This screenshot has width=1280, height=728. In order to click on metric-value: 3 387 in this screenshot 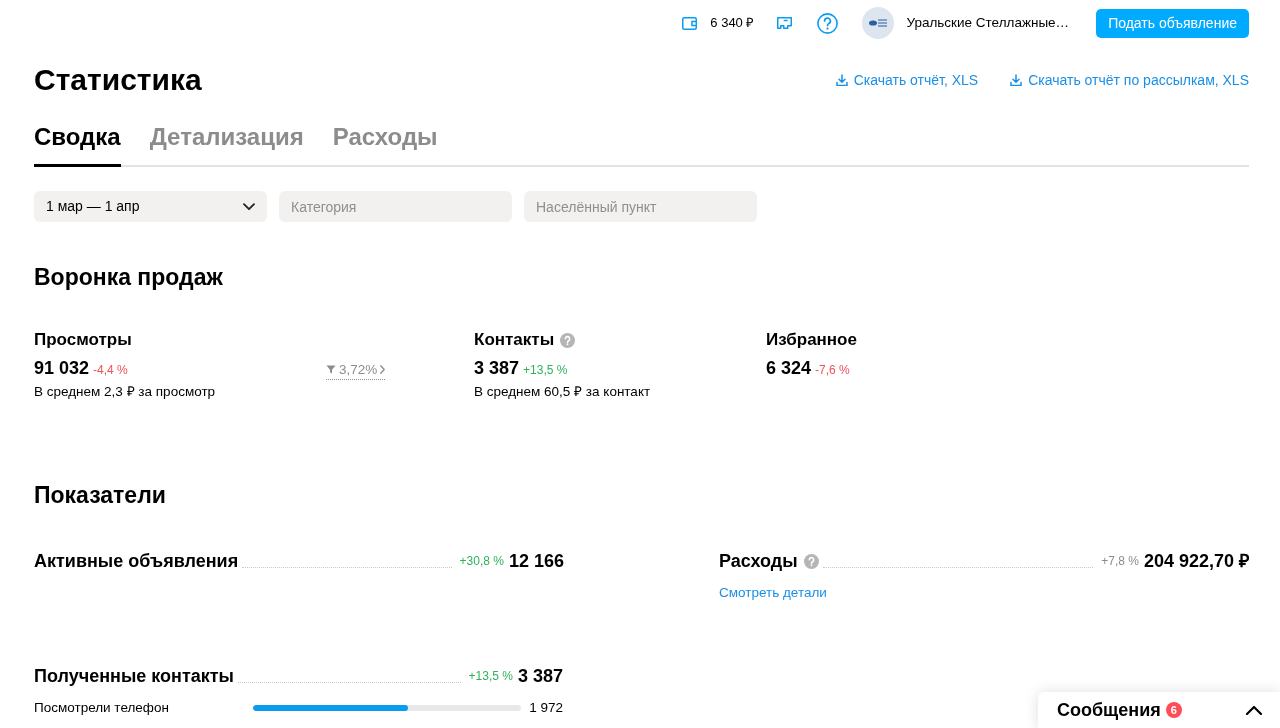, I will do `click(497, 368)`.